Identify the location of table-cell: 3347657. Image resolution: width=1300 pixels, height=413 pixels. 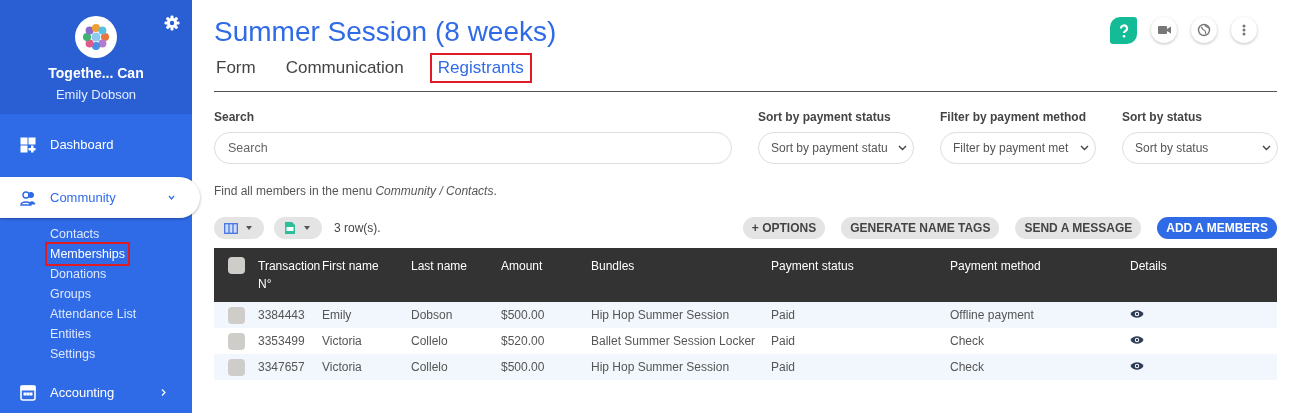
(281, 367).